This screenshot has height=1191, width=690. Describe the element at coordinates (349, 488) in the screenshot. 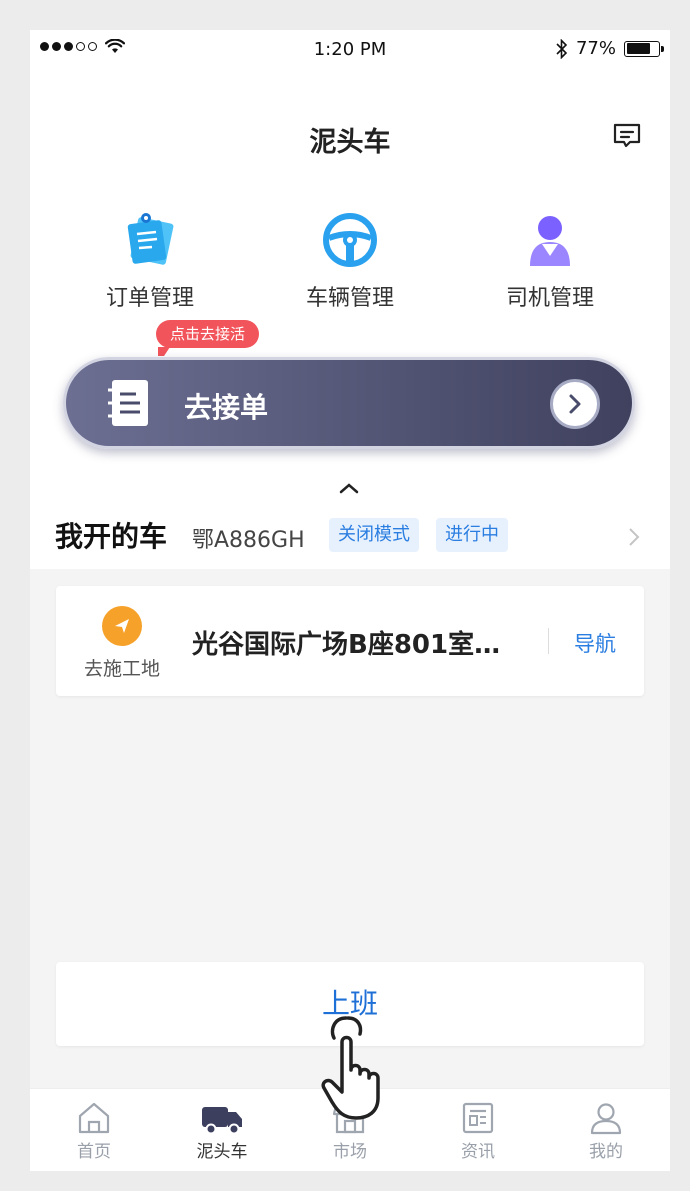

I see `chevron-up-icon` at that location.